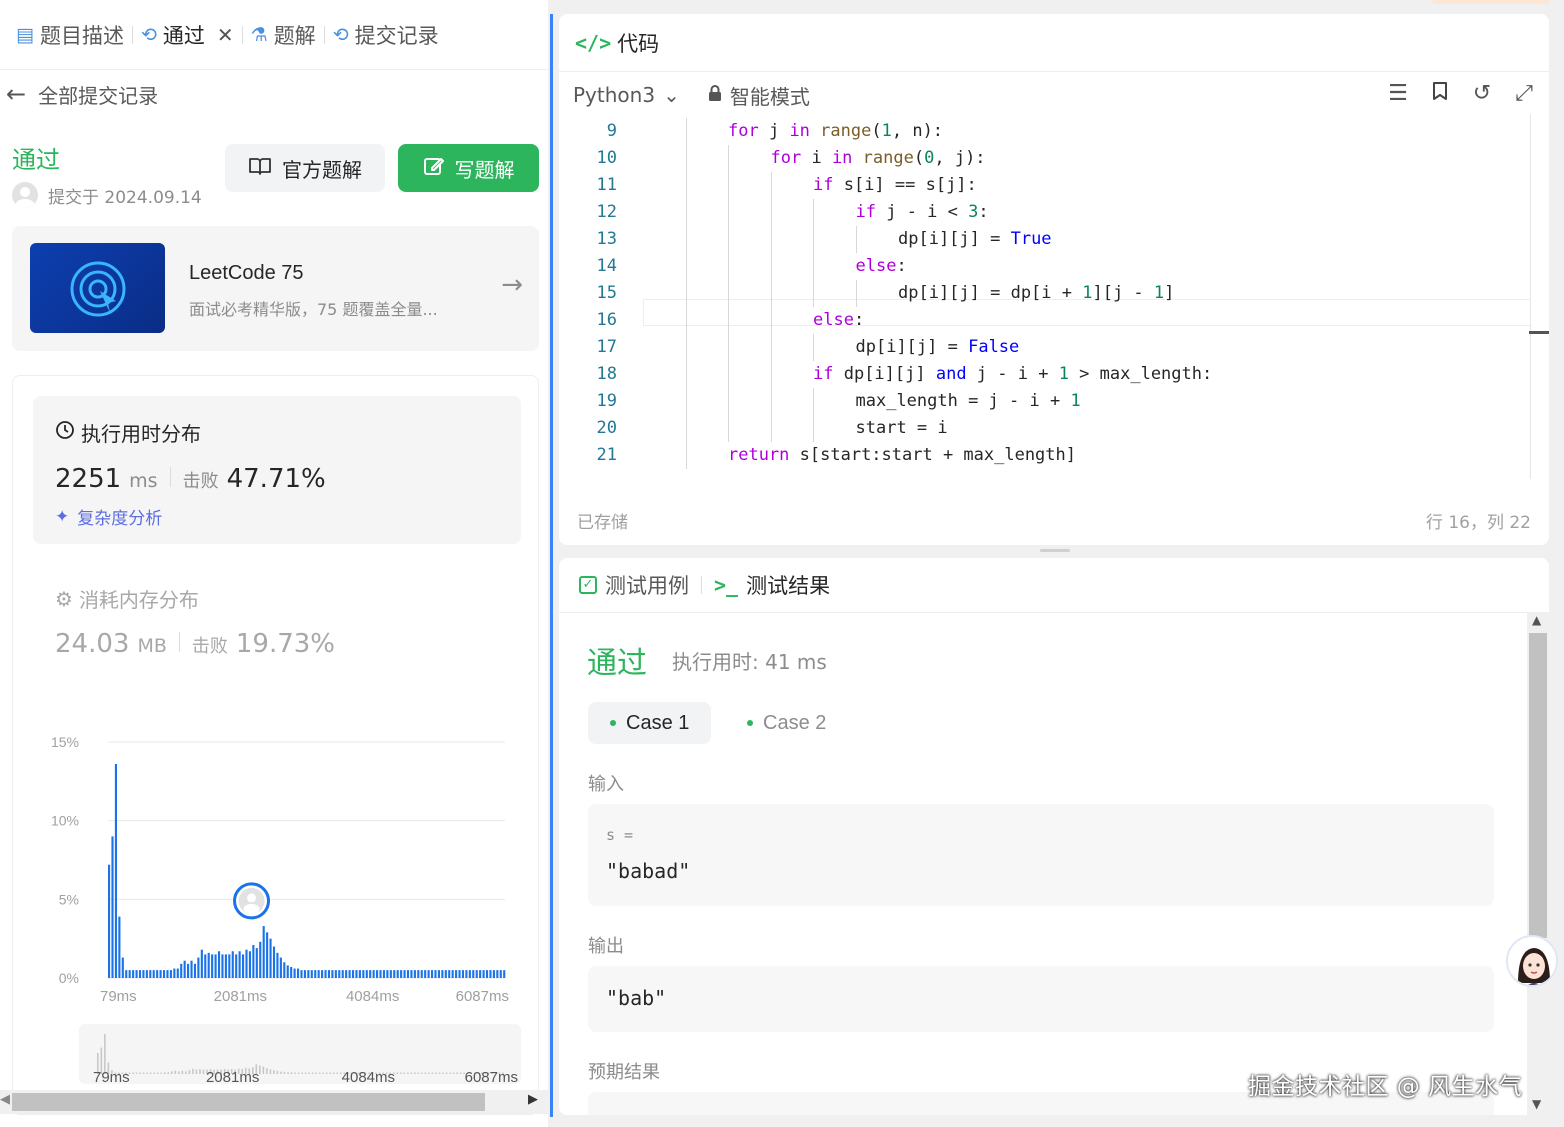 The image size is (1564, 1127). I want to click on complexity-analysis-link: ✦ 复杂度分析, so click(108, 517).